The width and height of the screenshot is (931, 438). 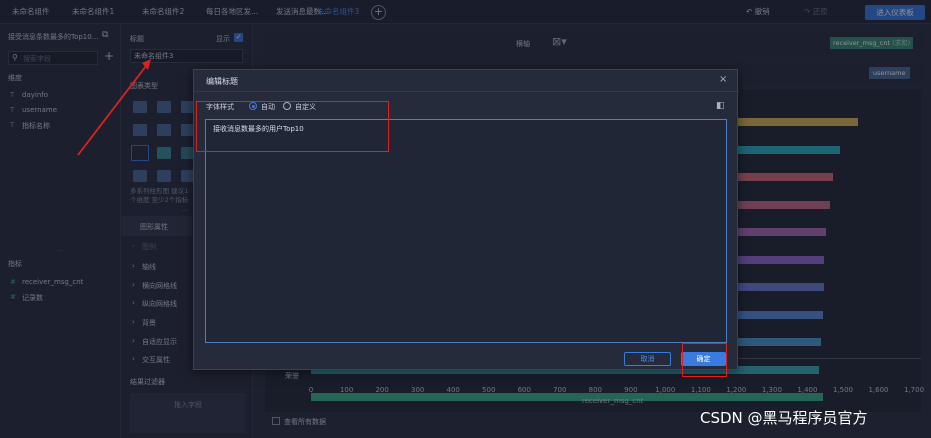 What do you see at coordinates (114, 107) in the screenshot?
I see `annotation-arrow` at bounding box center [114, 107].